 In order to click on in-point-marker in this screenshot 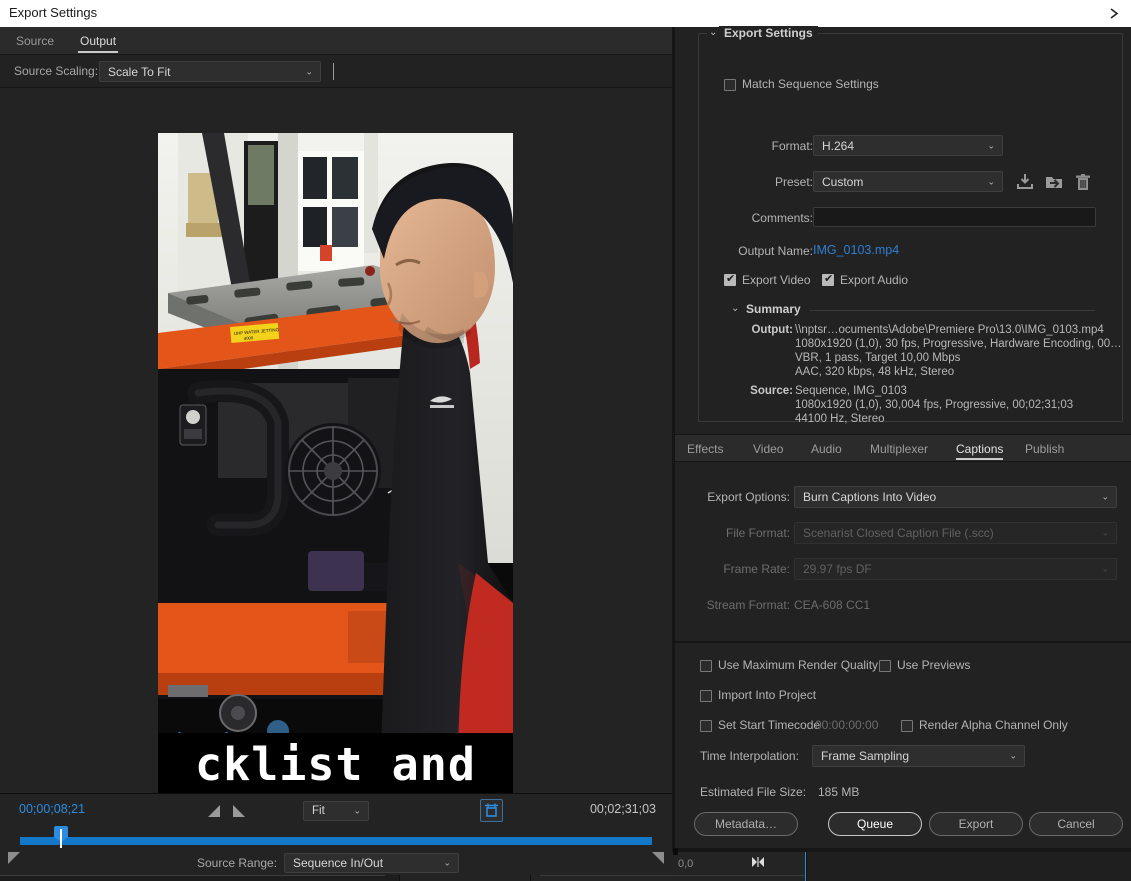, I will do `click(14, 858)`.